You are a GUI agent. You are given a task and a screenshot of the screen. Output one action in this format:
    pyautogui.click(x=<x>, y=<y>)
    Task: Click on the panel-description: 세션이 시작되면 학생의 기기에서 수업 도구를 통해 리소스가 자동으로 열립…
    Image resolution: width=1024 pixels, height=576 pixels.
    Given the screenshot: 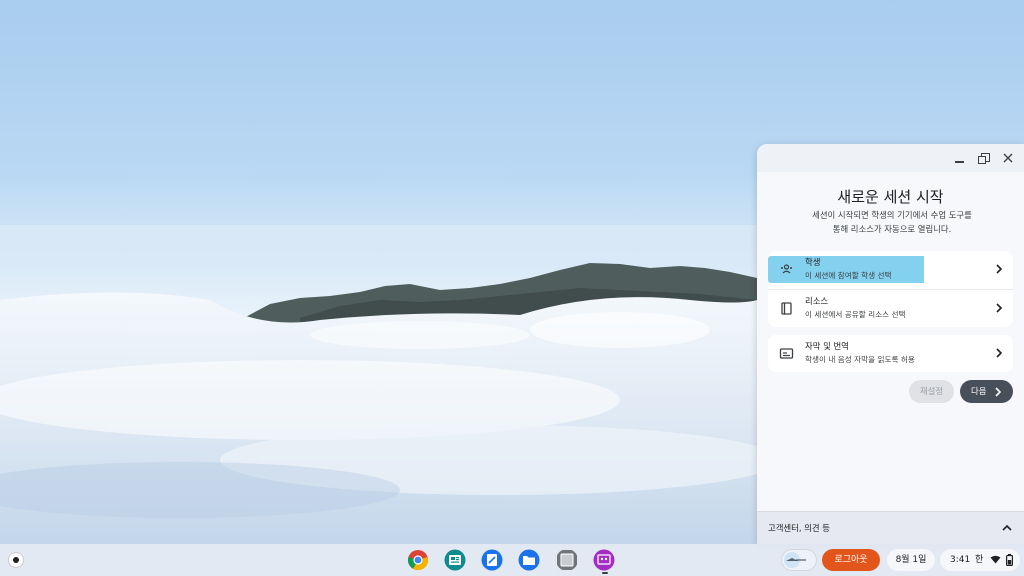 What is the action you would take?
    pyautogui.click(x=892, y=222)
    